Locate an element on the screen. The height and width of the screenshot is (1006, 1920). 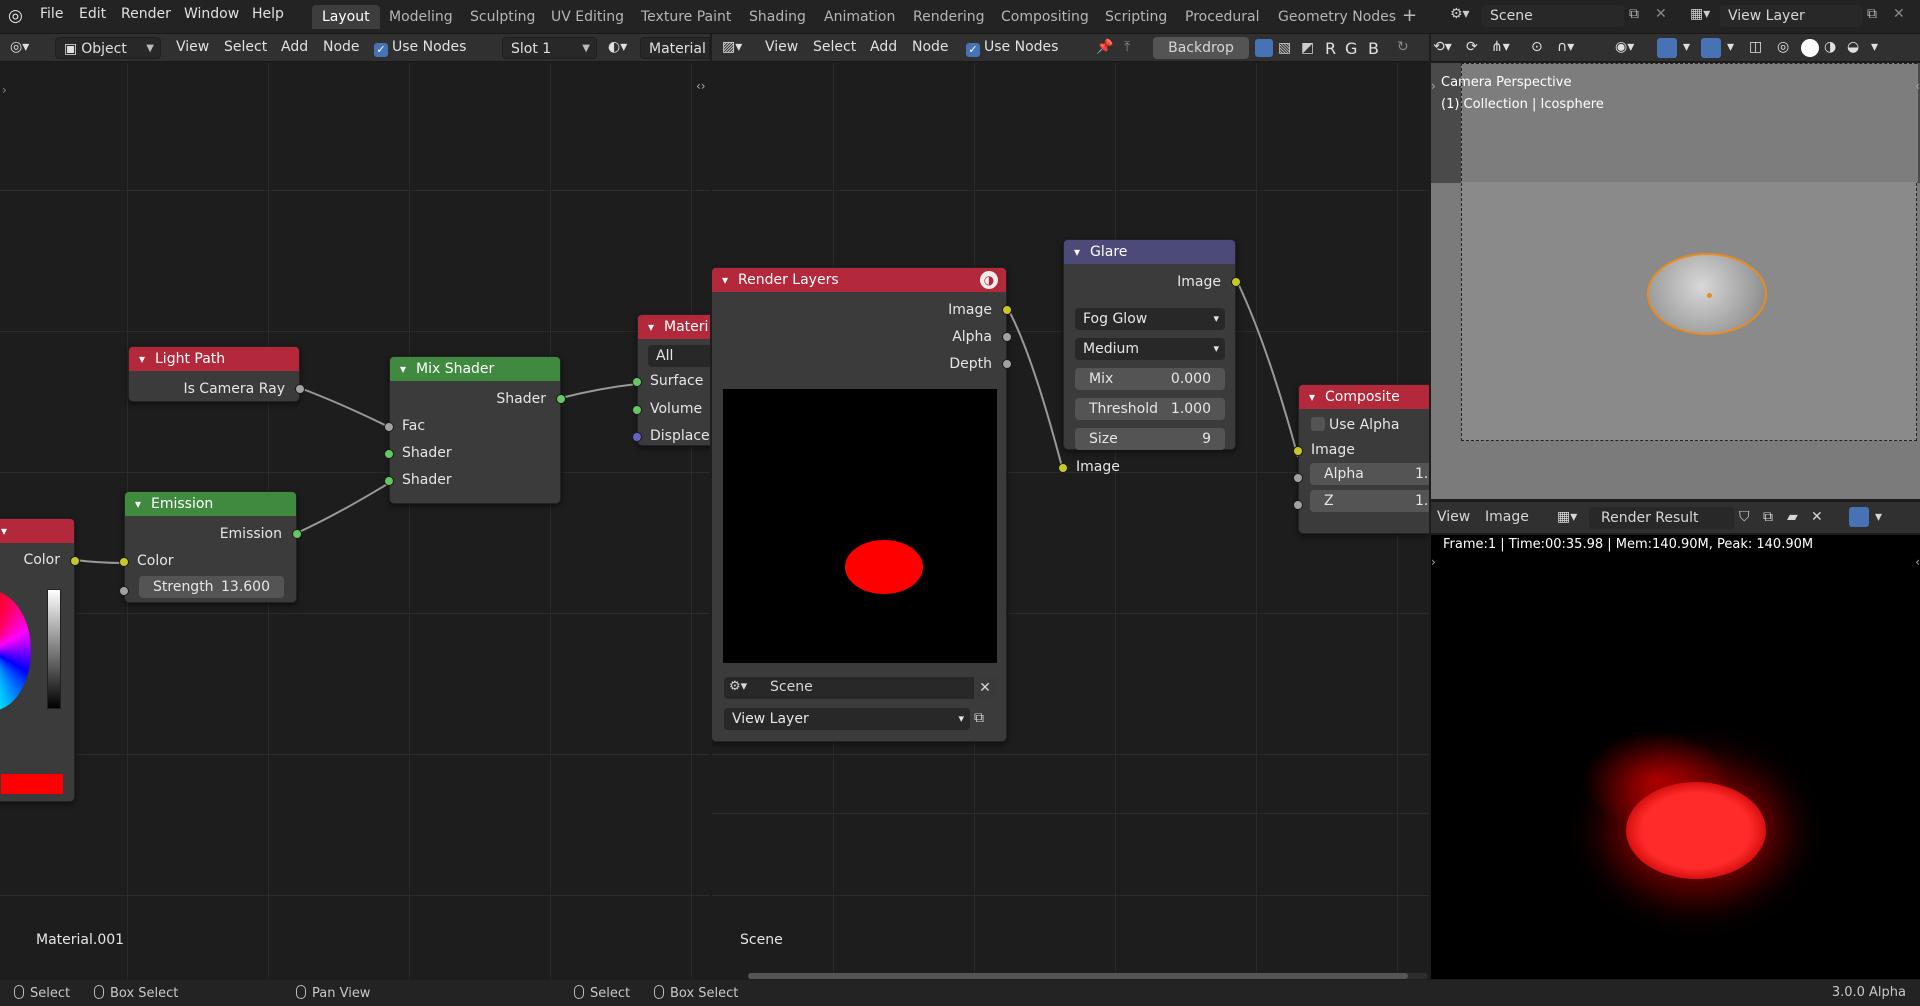
tab-texture-paint: Texture Paint is located at coordinates (686, 17).